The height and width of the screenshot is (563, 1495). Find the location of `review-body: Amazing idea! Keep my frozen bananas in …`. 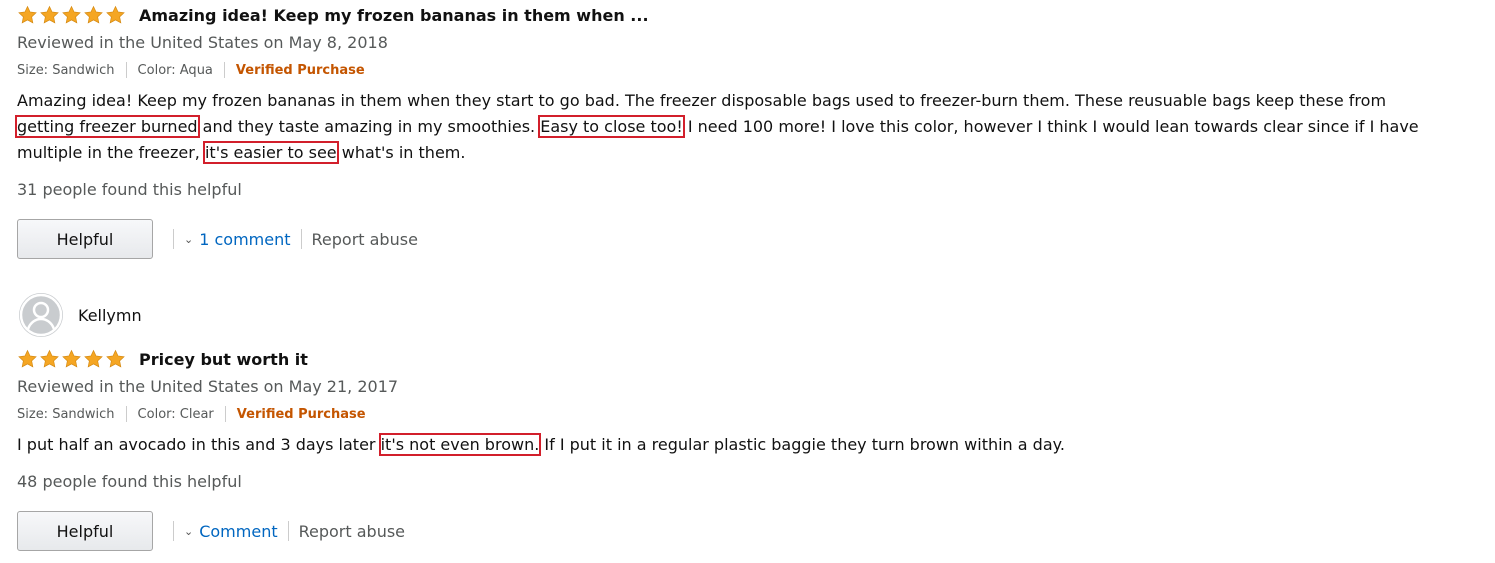

review-body: Amazing idea! Keep my frozen bananas in … is located at coordinates (731, 127).